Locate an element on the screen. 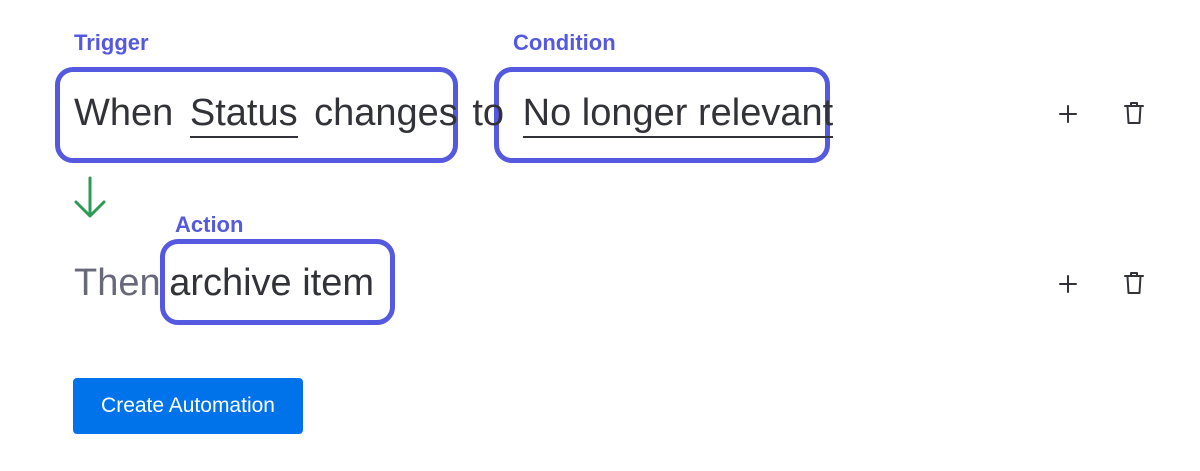  add-action-button is located at coordinates (1068, 284).